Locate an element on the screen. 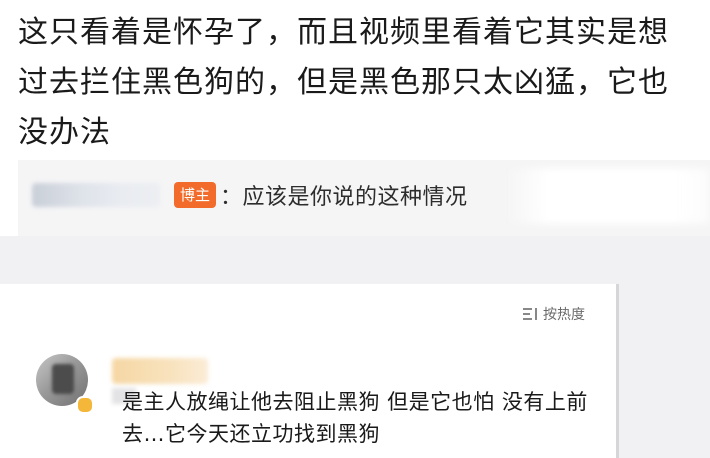  blurred-commenter-name is located at coordinates (160, 371).